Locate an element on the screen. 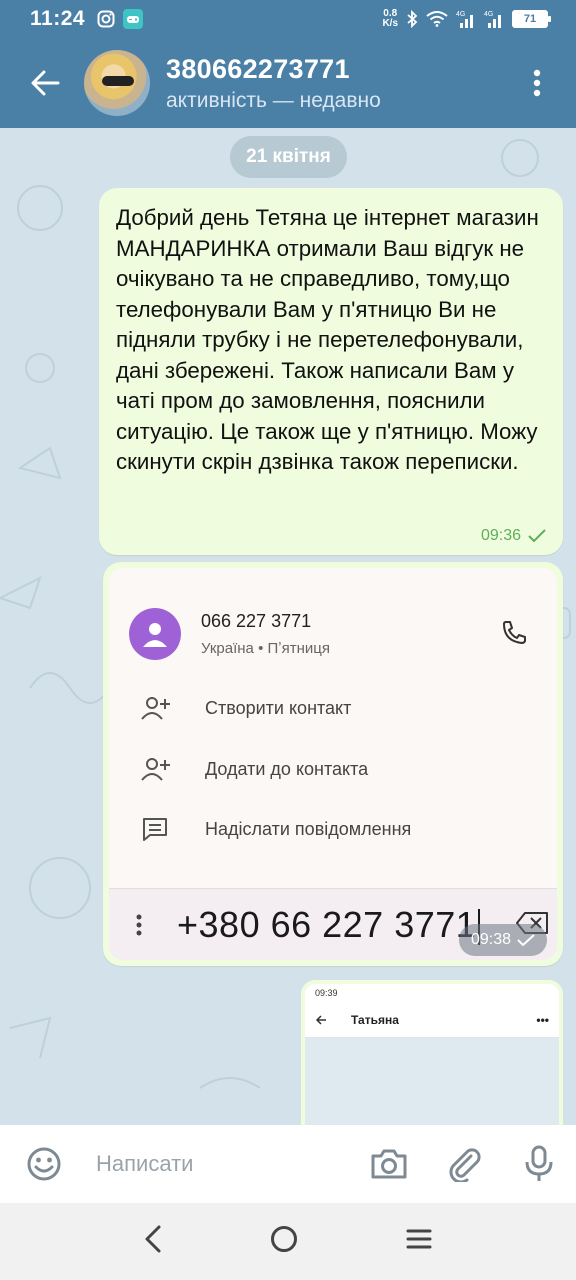  chat-title: 380662273771 is located at coordinates (258, 68).